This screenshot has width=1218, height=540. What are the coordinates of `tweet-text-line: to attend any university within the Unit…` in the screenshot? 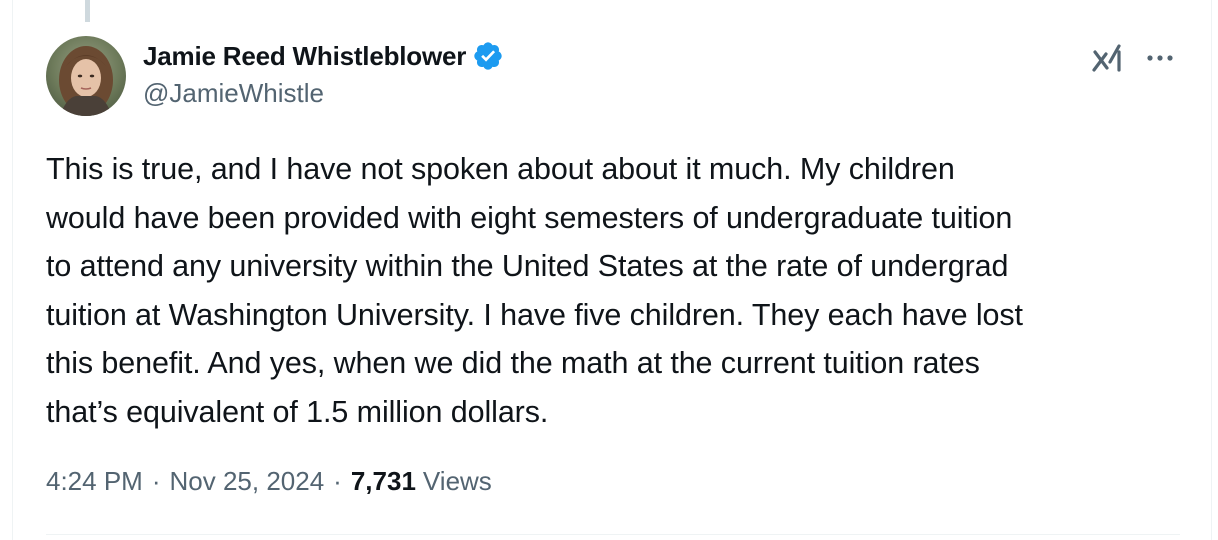 It's located at (527, 266).